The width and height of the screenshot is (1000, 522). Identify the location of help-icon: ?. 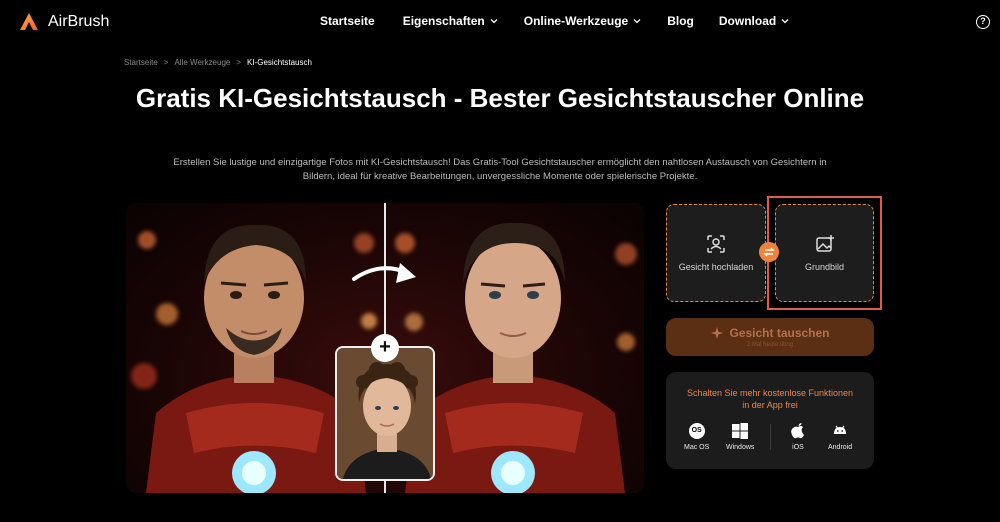
(983, 22).